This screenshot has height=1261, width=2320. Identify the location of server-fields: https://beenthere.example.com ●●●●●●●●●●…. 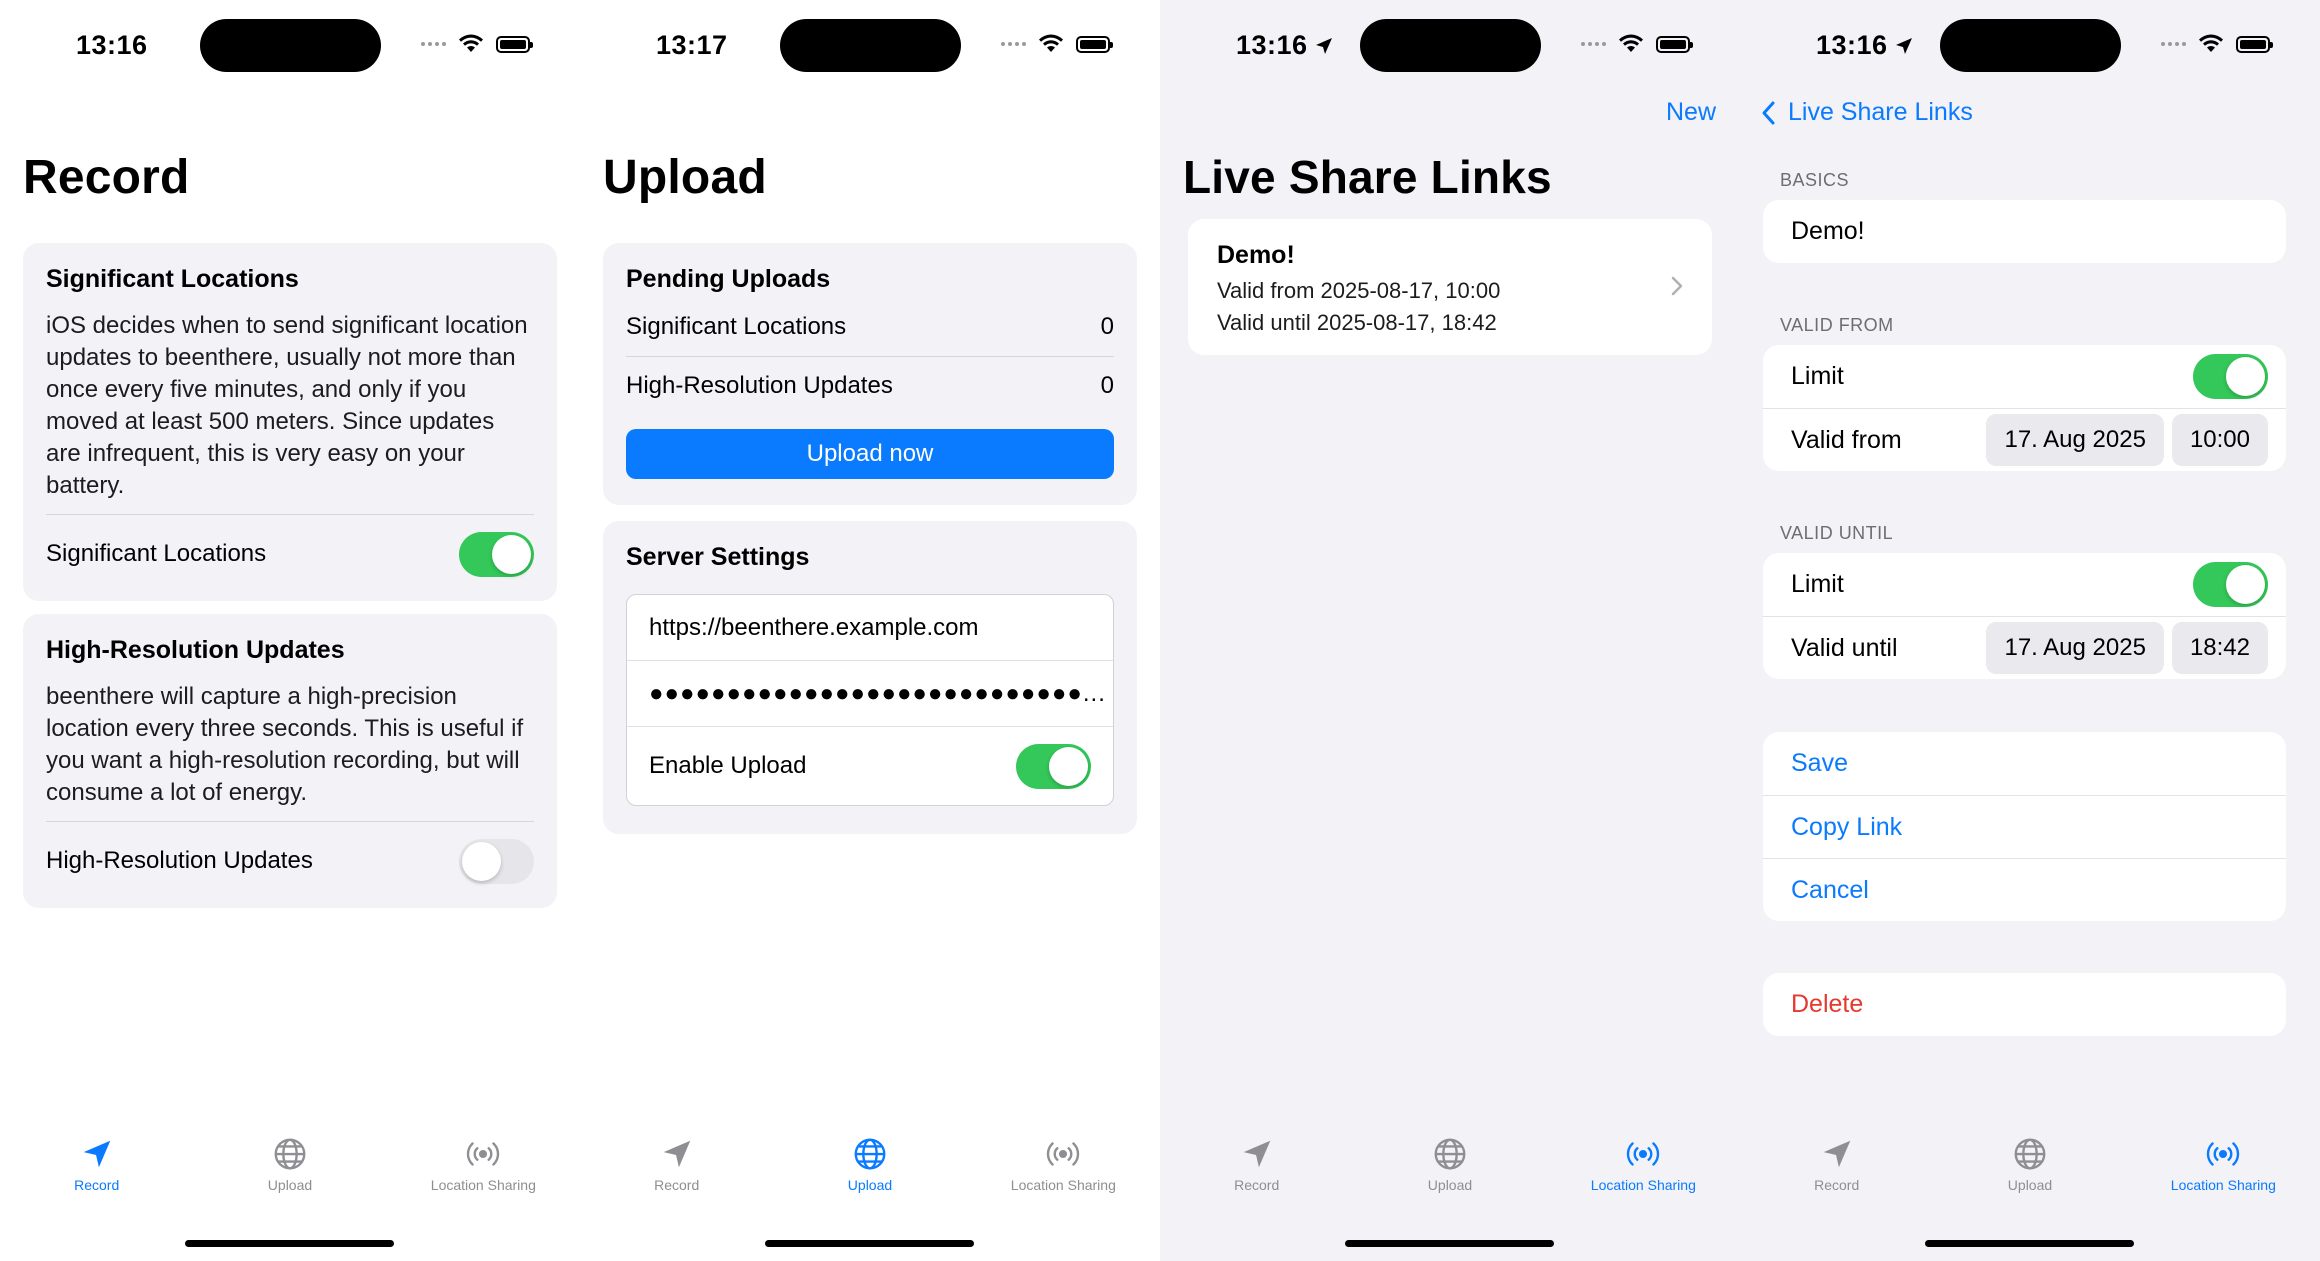
(870, 700).